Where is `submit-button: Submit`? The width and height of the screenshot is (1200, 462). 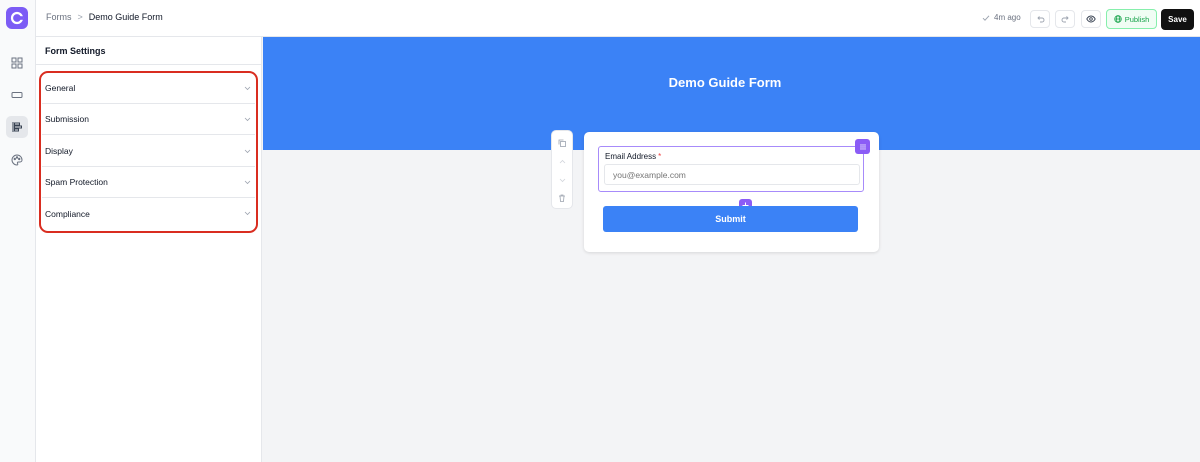 submit-button: Submit is located at coordinates (730, 219).